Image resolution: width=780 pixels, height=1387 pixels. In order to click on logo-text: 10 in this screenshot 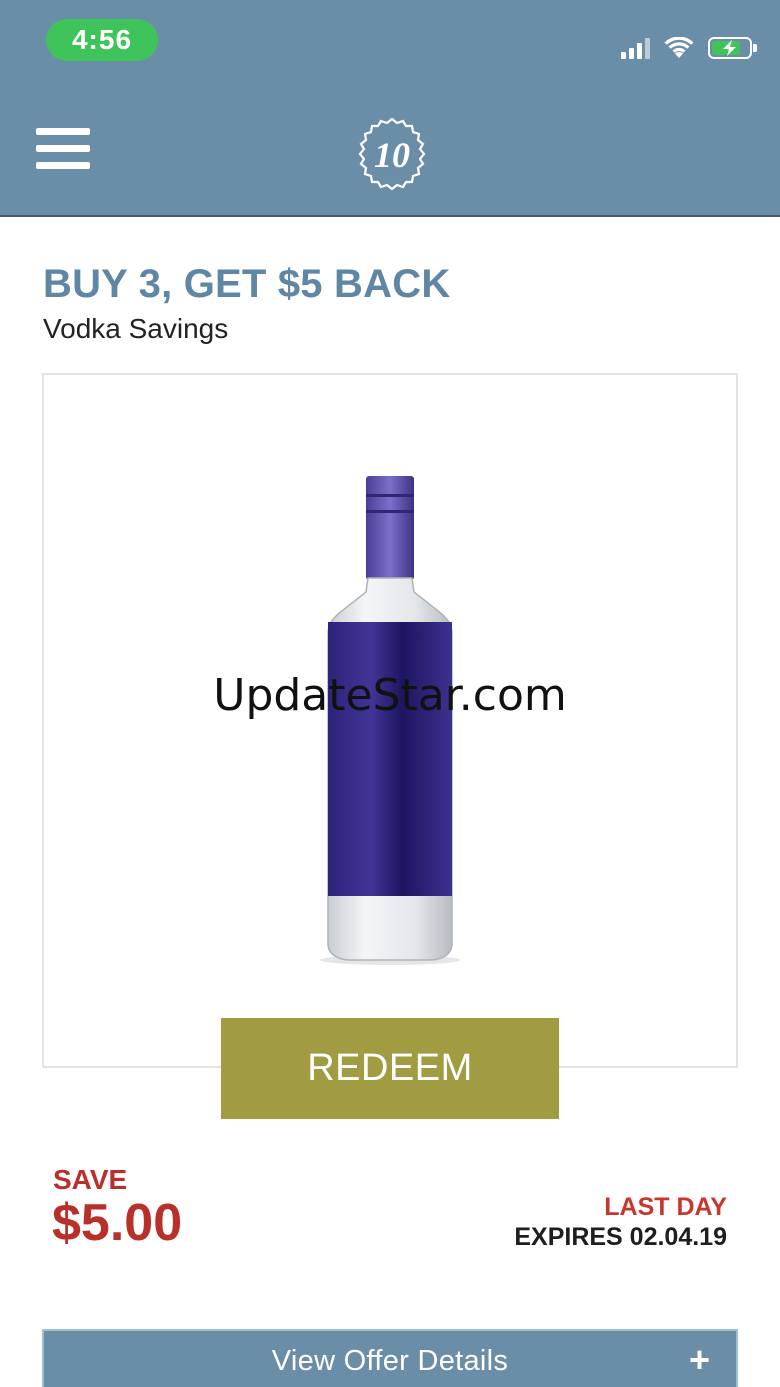, I will do `click(392, 155)`.